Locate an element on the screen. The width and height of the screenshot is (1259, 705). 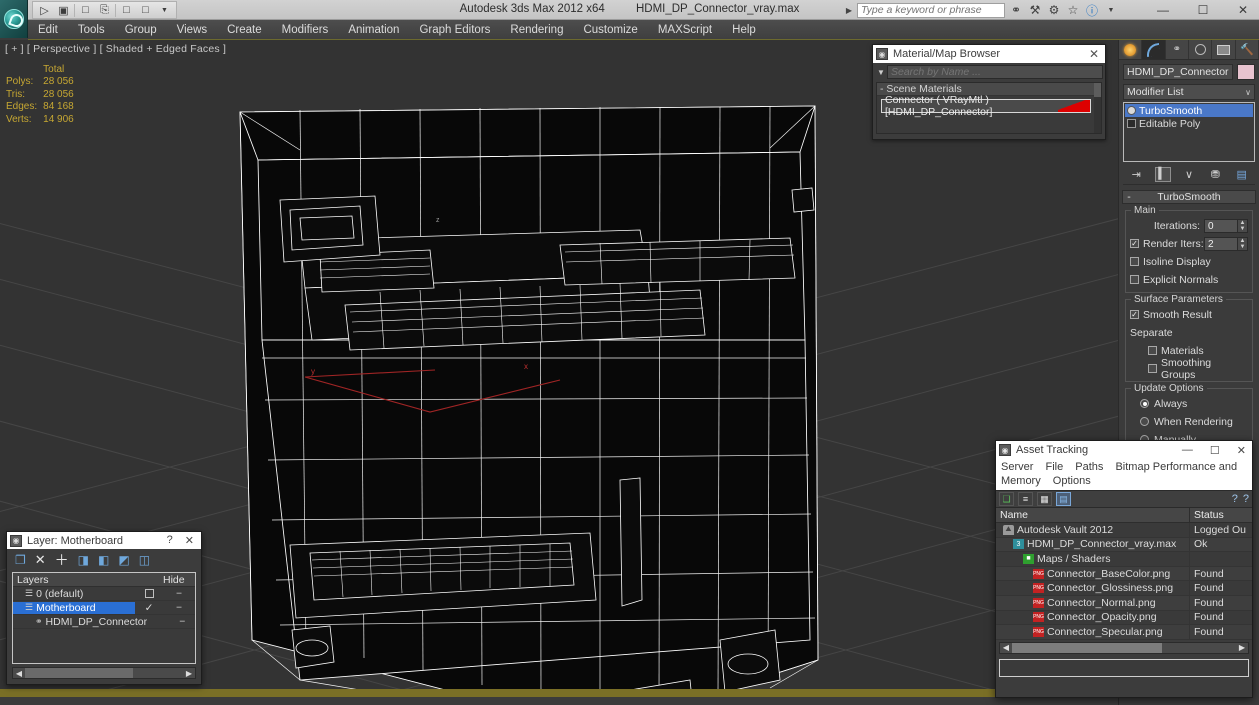
object-name-row: HDMI_DP_Connector is located at coordinates (1189, 71).